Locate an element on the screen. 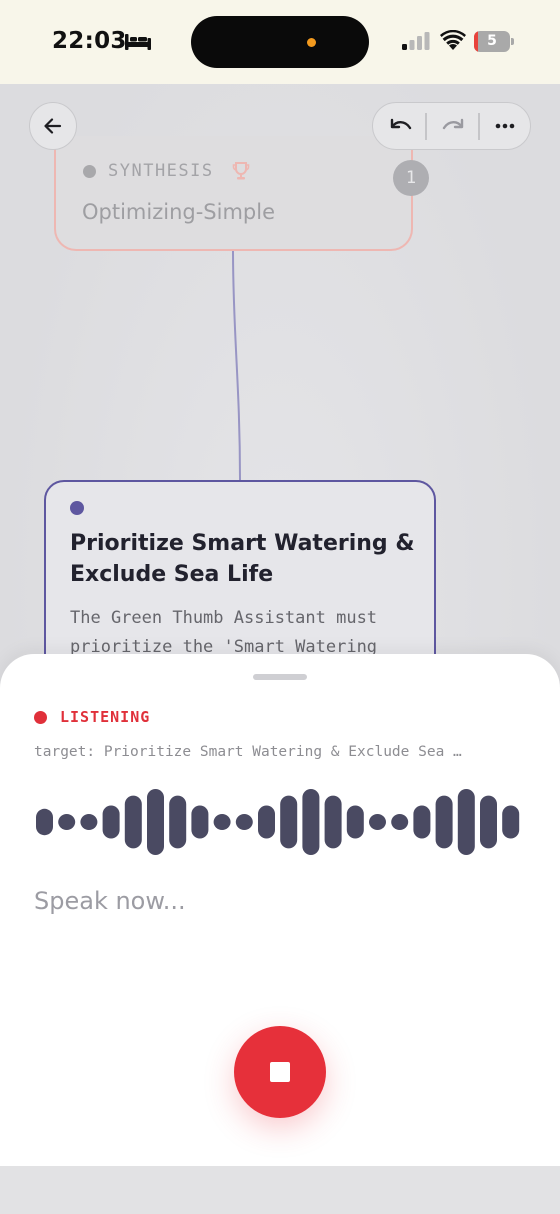 This screenshot has width=560, height=1214. synthesis-status-dot is located at coordinates (89, 171).